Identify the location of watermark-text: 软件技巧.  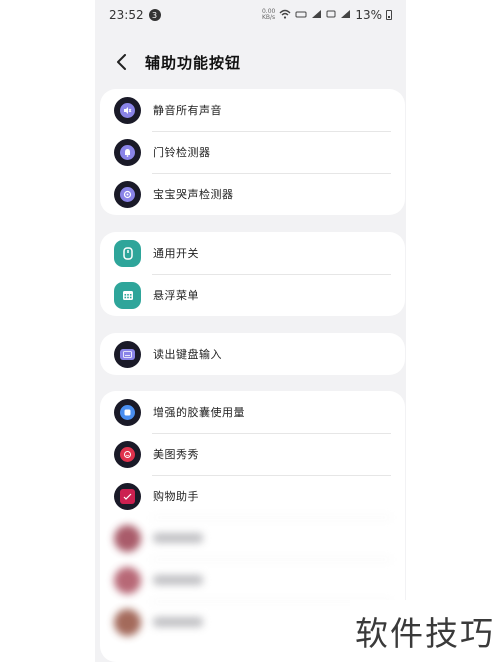
(425, 631).